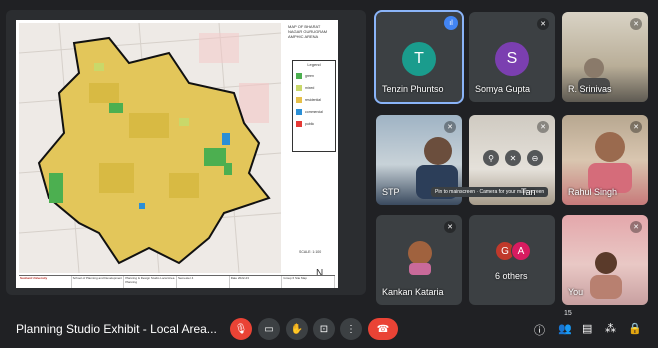 This screenshot has height=348, width=658. I want to click on host-controls-button: 🔒, so click(635, 328).